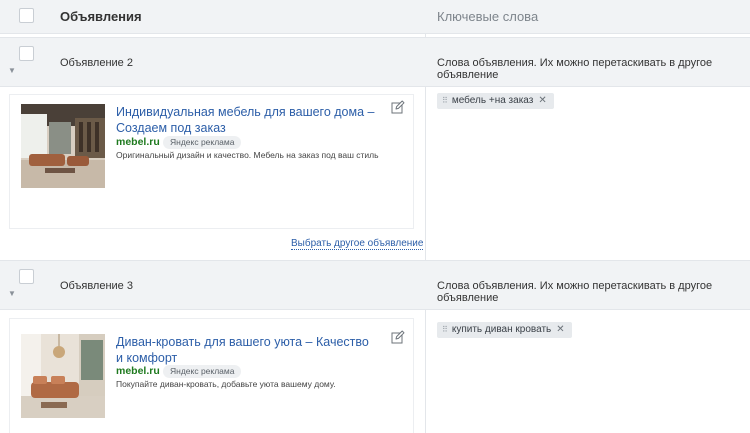  Describe the element at coordinates (488, 16) in the screenshot. I see `keywords-column-title: Ключевые слова` at that location.